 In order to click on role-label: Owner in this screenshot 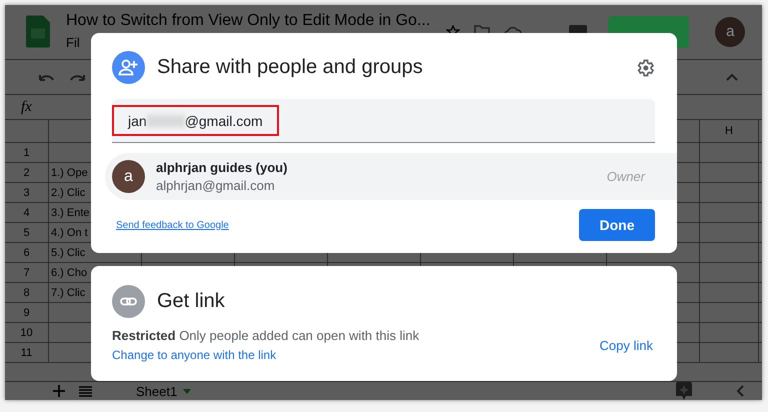, I will do `click(625, 176)`.